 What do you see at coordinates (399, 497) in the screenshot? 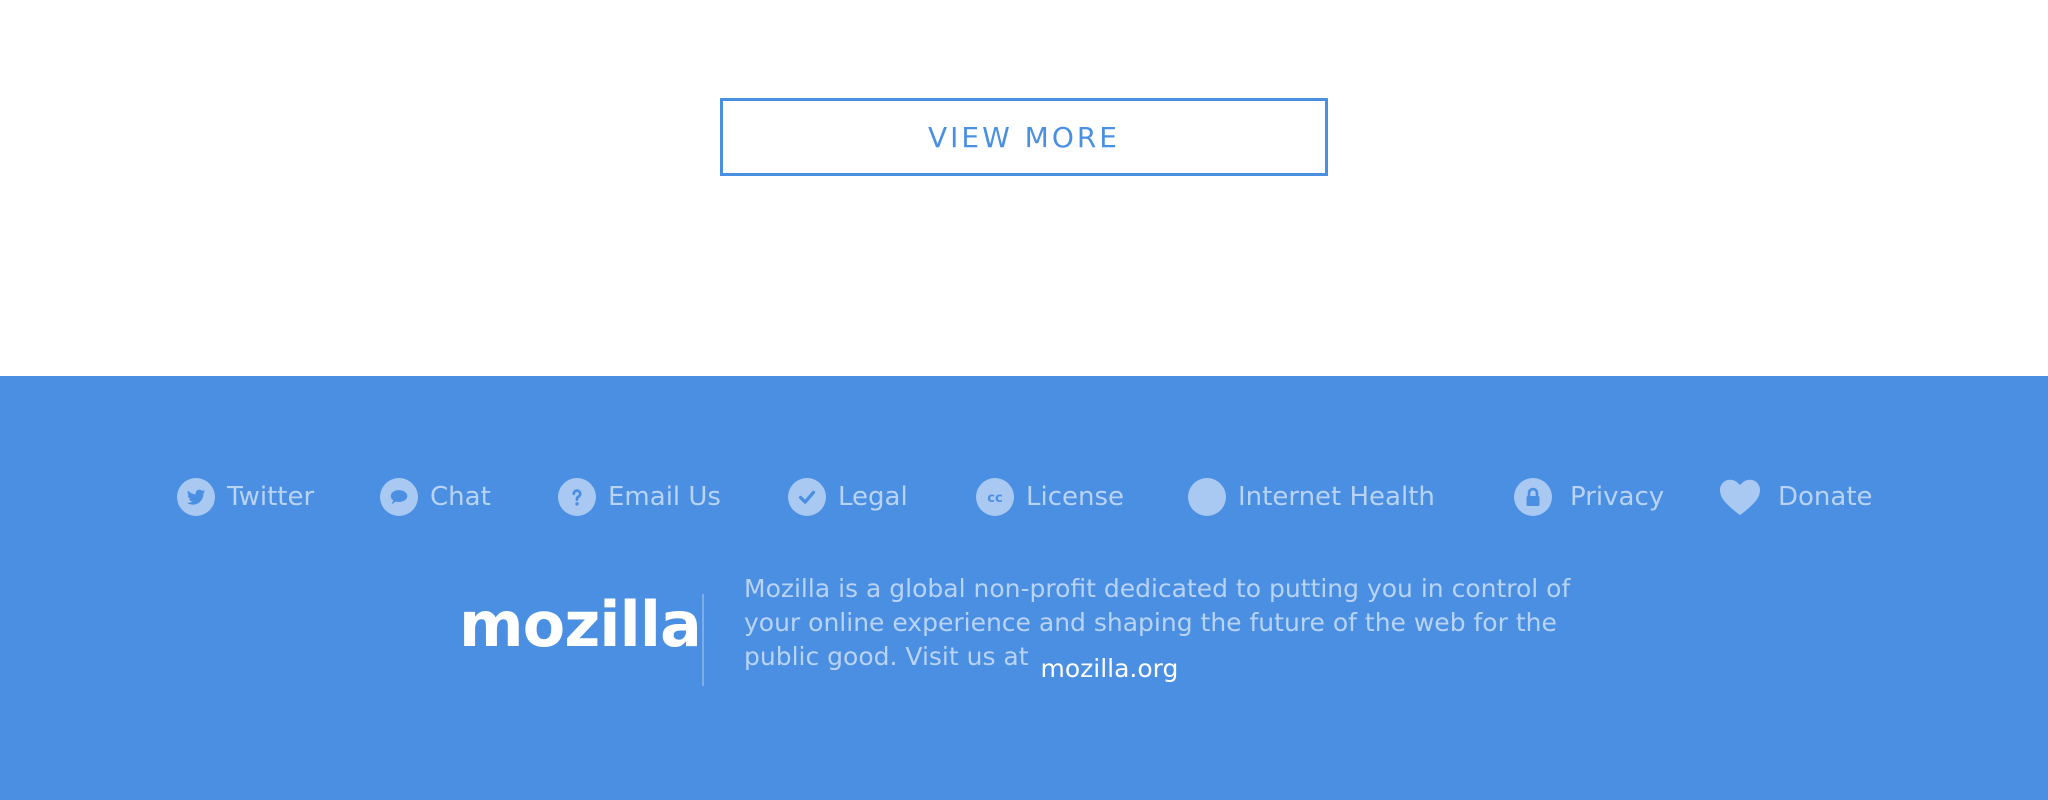
I see `chat-icon` at bounding box center [399, 497].